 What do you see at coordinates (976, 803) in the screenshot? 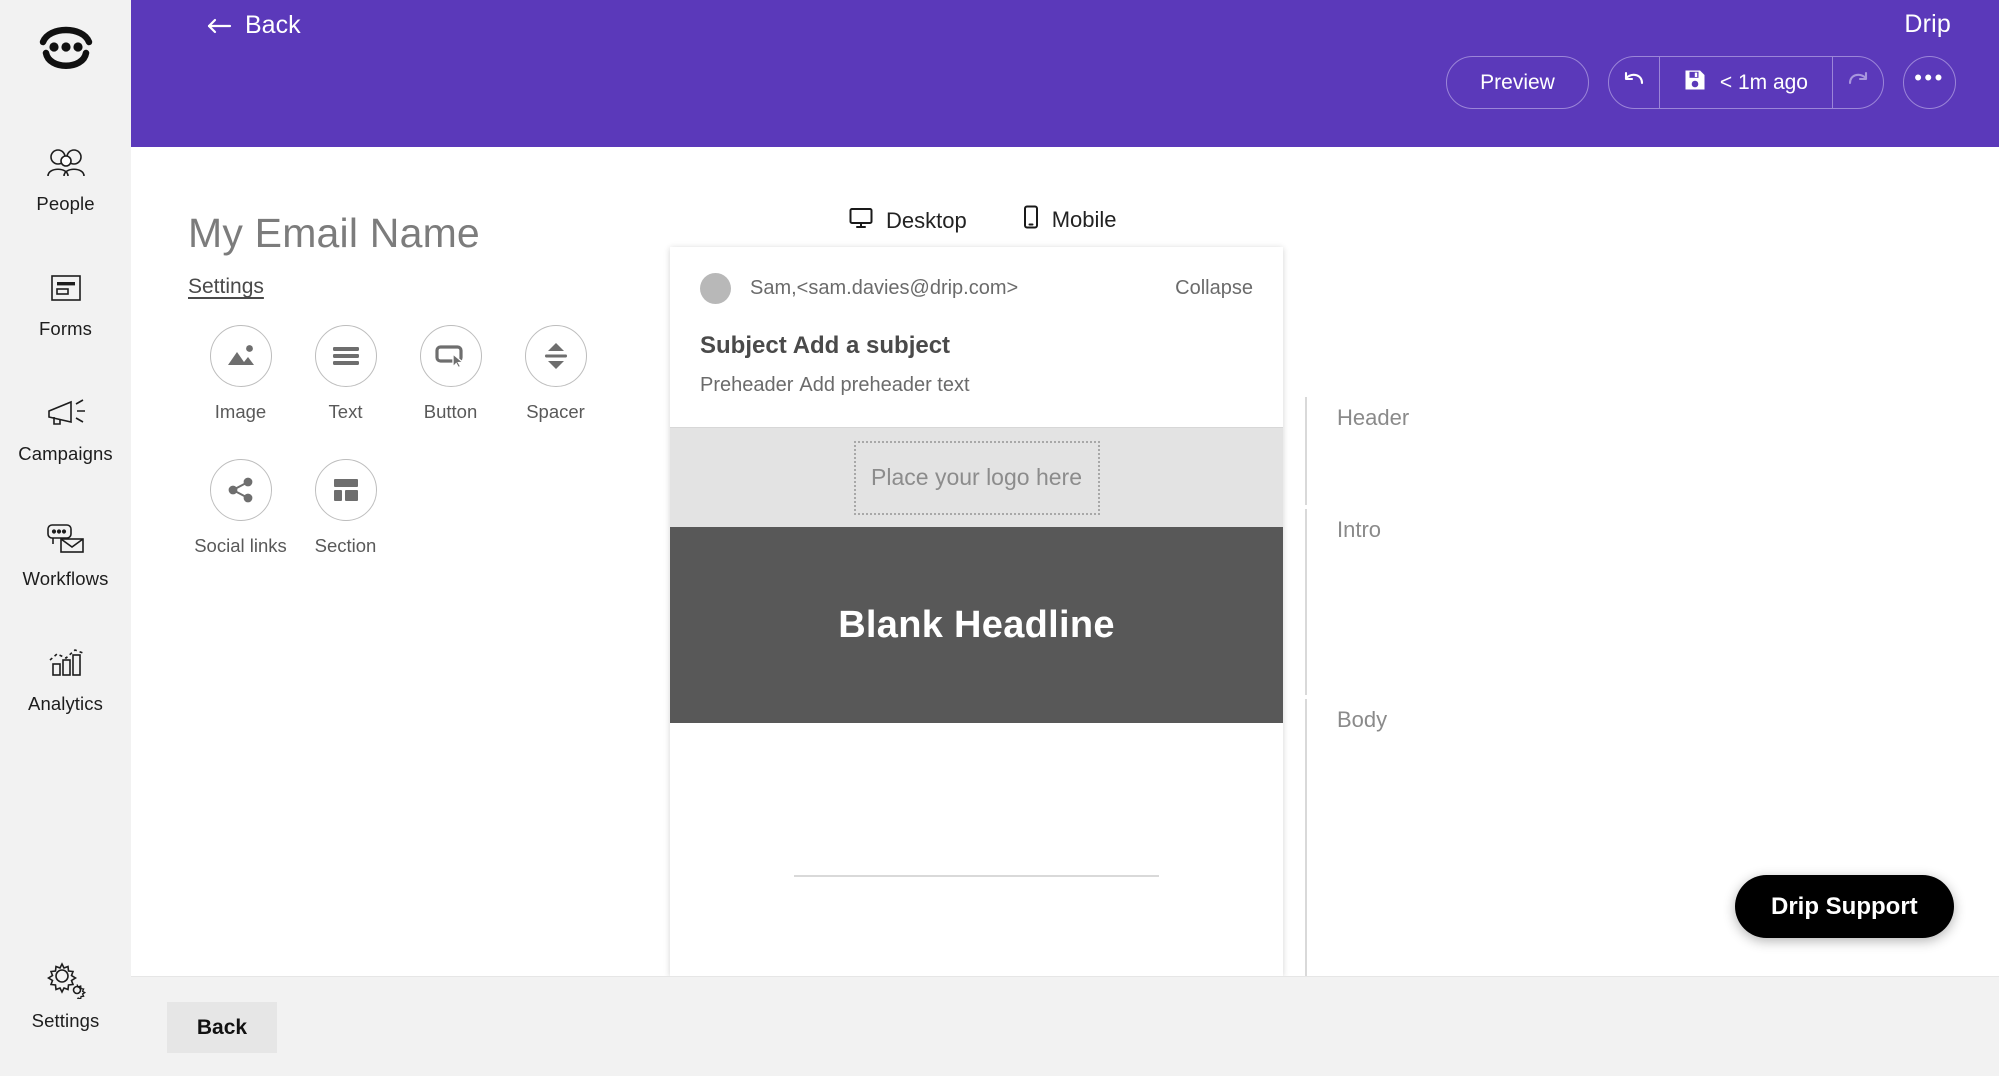
I see `email-body-block` at bounding box center [976, 803].